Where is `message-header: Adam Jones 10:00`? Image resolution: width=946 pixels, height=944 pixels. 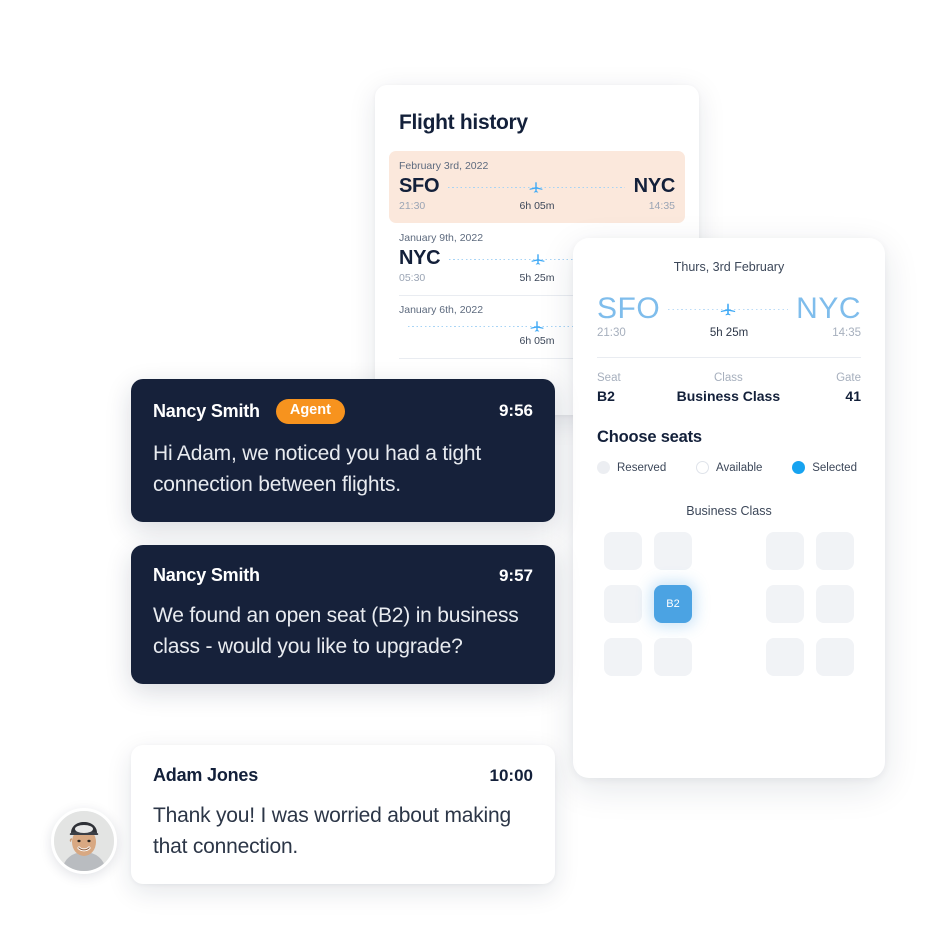
message-header: Adam Jones 10:00 is located at coordinates (343, 775).